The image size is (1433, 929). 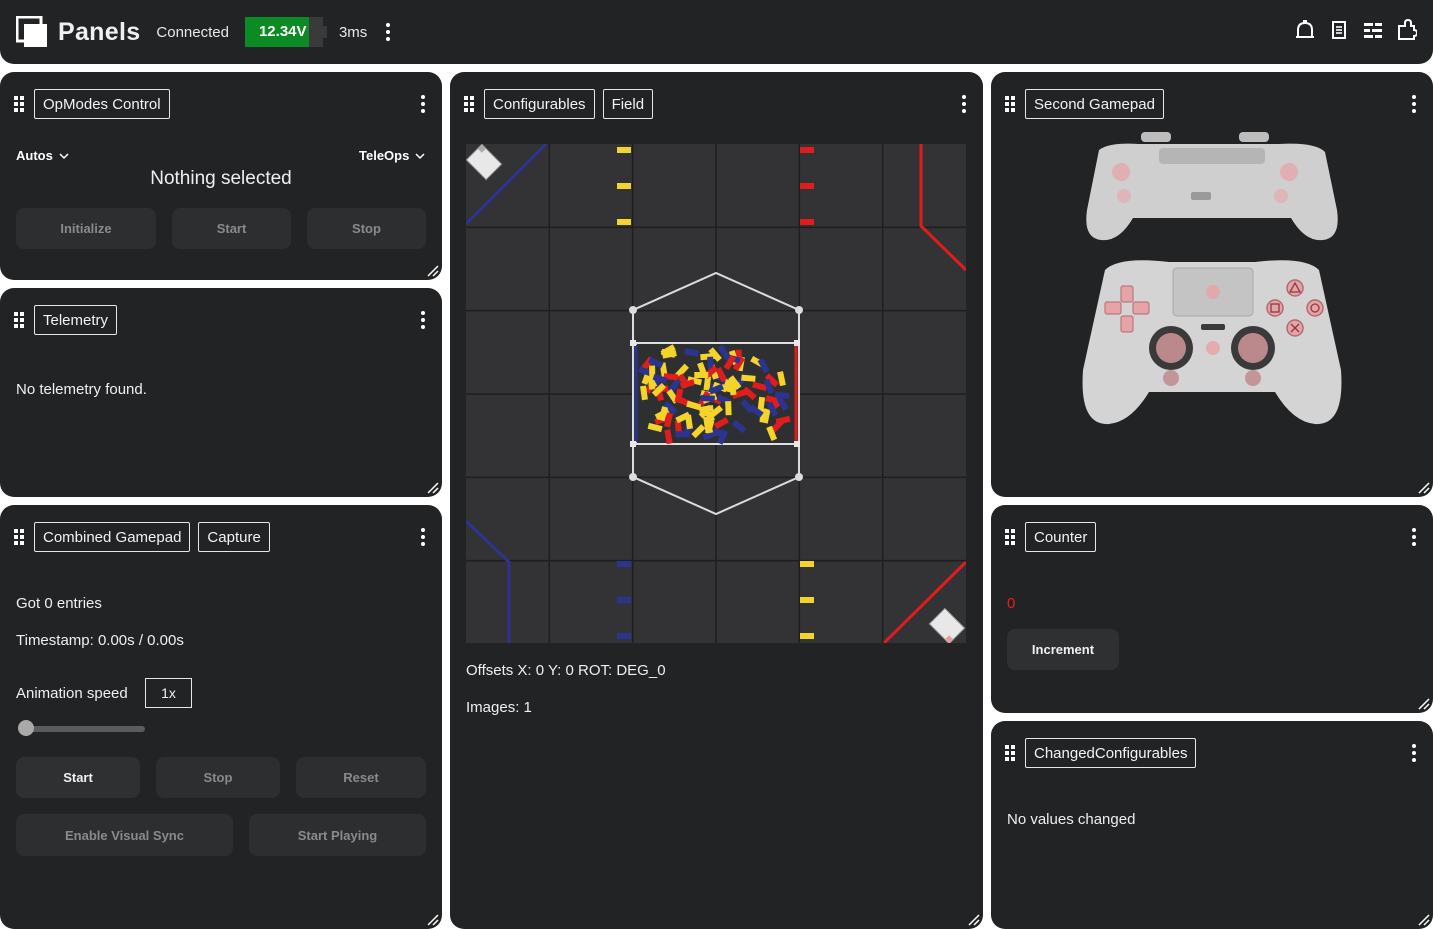 What do you see at coordinates (231, 228) in the screenshot?
I see `start-button: Start` at bounding box center [231, 228].